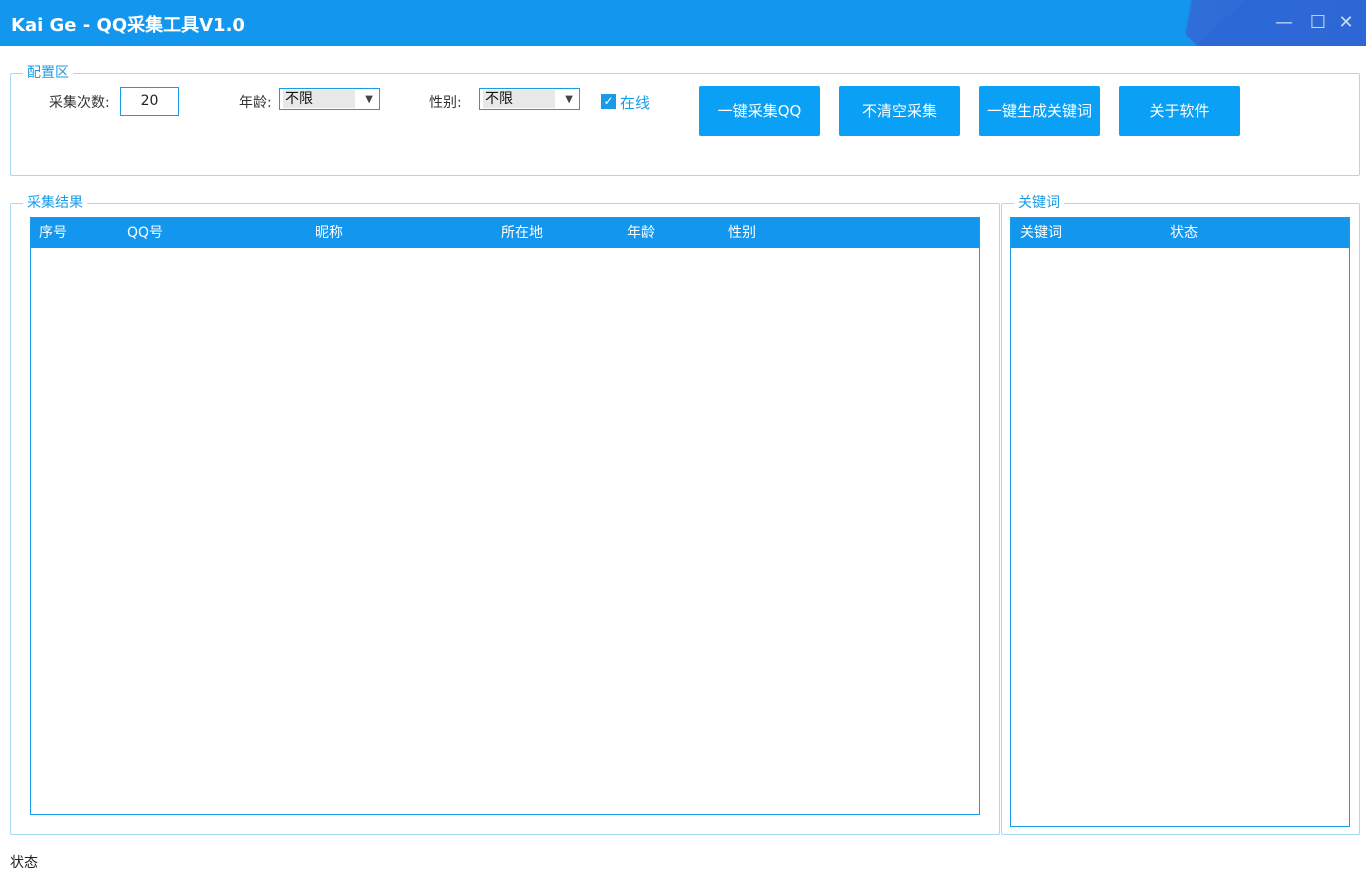 This screenshot has height=873, width=1366. I want to click on results-table-header: 序号 QQ号 昵称 所在地 年龄 性别, so click(505, 233).